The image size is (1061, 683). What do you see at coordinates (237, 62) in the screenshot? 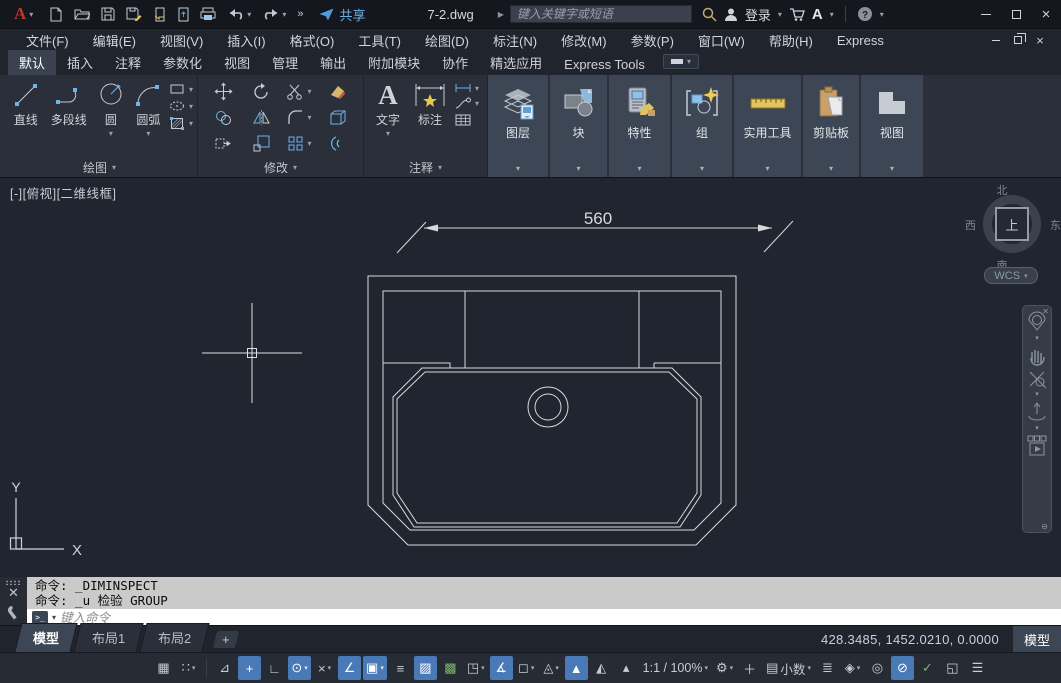
I see `tab-view: 视图` at bounding box center [237, 62].